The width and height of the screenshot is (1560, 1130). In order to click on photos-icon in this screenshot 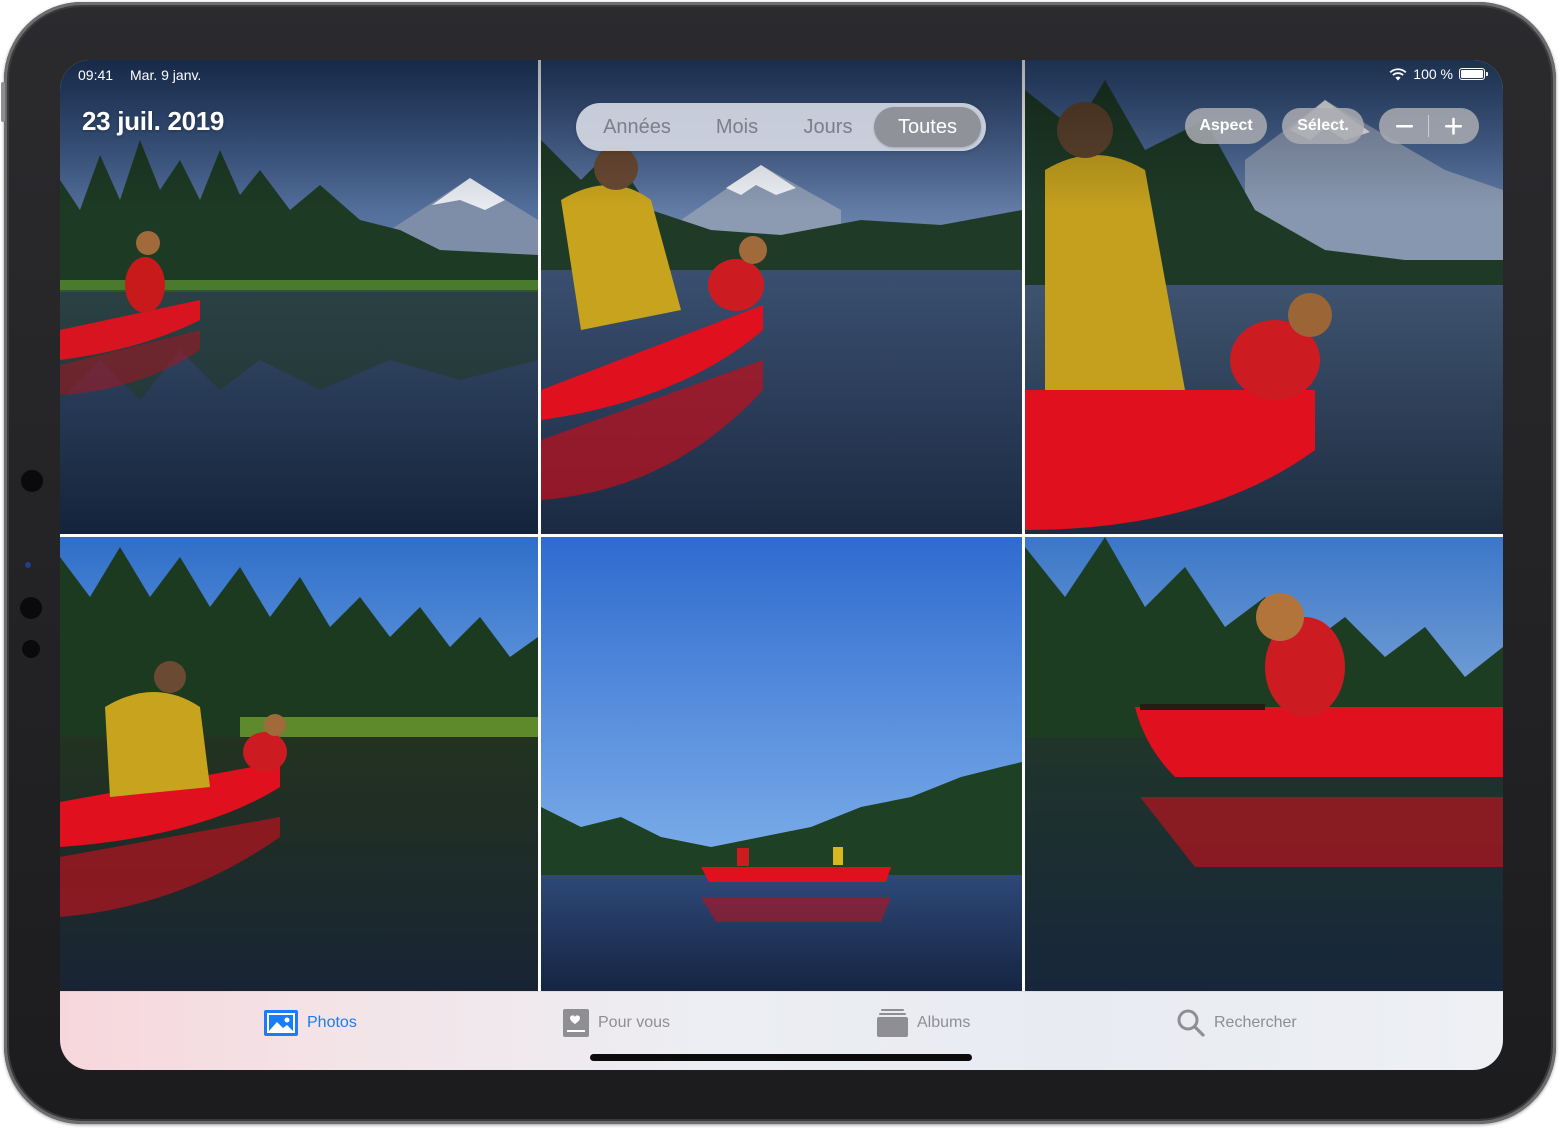, I will do `click(281, 1023)`.